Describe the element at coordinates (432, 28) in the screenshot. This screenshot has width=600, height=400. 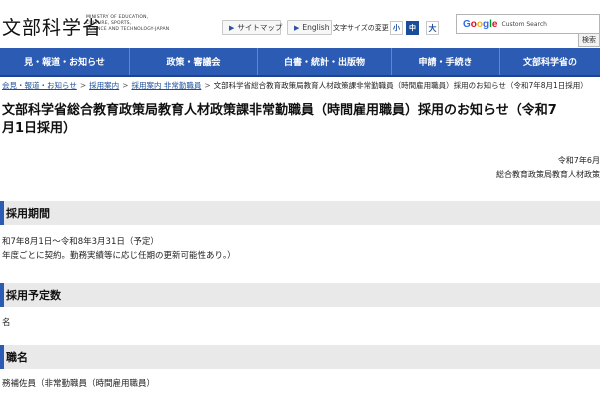
I see `font-size-large-button: 大` at that location.